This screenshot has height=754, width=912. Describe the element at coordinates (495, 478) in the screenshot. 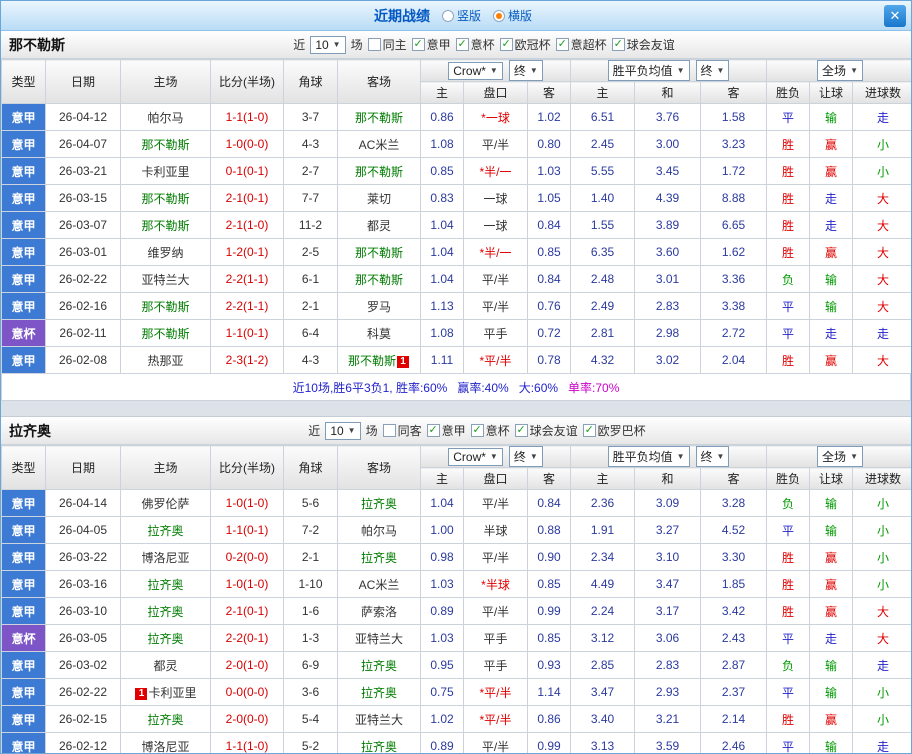

I see `col-handicap: 盘口` at that location.